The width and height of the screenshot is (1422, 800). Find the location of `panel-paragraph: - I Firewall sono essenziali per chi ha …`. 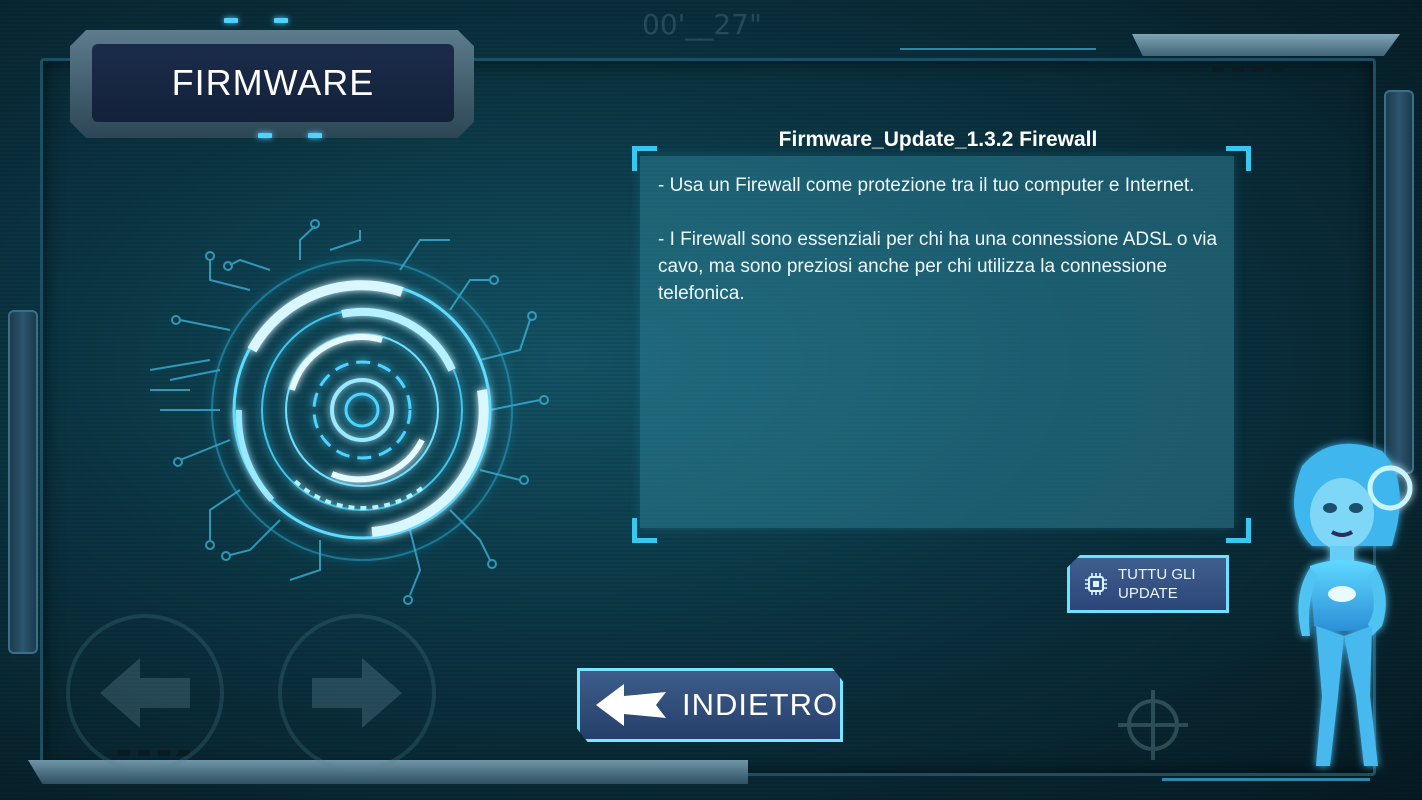

panel-paragraph: - I Firewall sono essenziali per chi ha … is located at coordinates (938, 266).